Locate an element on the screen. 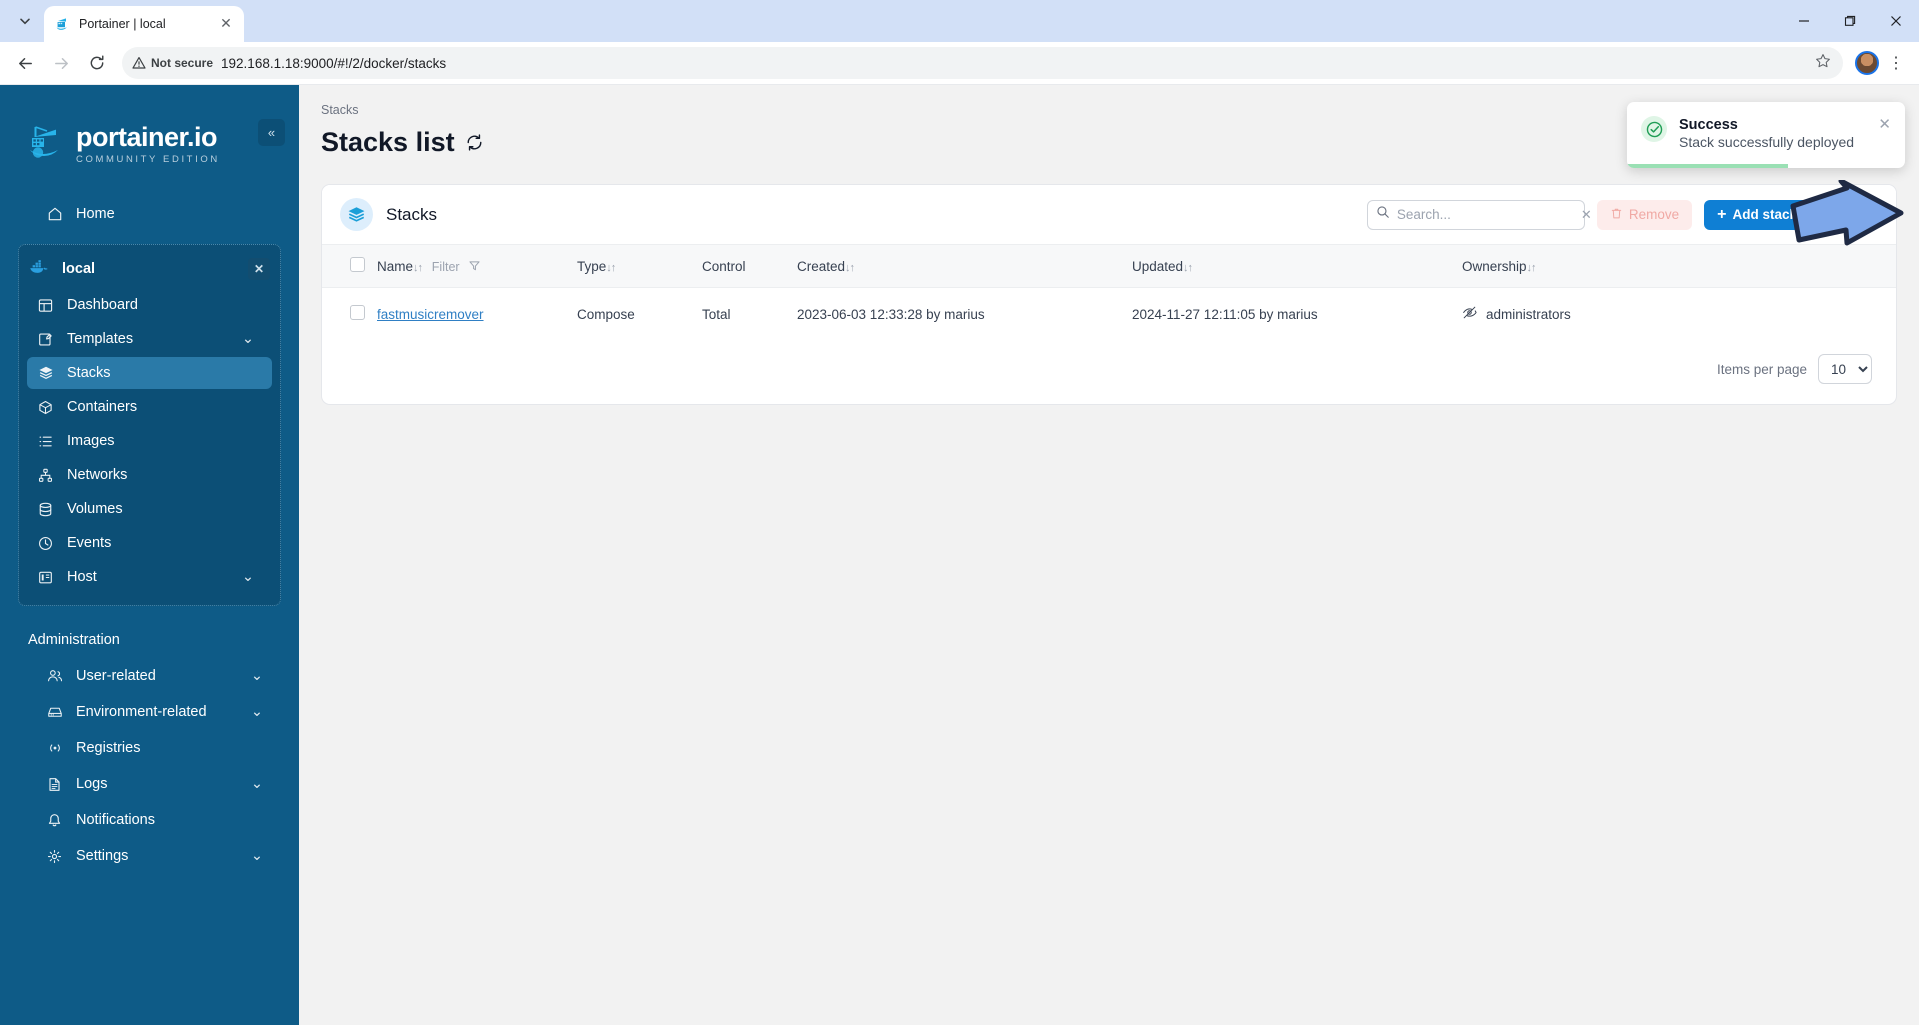 This screenshot has width=1919, height=1025. docker-whale-icon is located at coordinates (39, 269).